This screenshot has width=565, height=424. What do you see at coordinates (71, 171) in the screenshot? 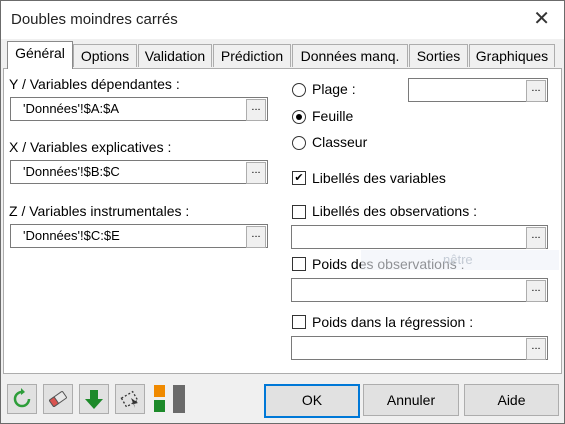
I see `x-variables-value: 'Données'!$B:$C` at bounding box center [71, 171].